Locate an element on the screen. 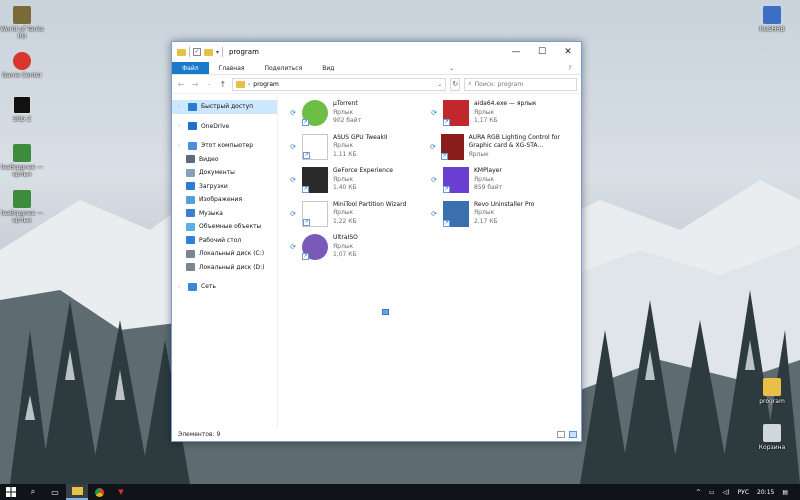 This screenshot has width=800, height=500. close-button: ✕ is located at coordinates (568, 52).